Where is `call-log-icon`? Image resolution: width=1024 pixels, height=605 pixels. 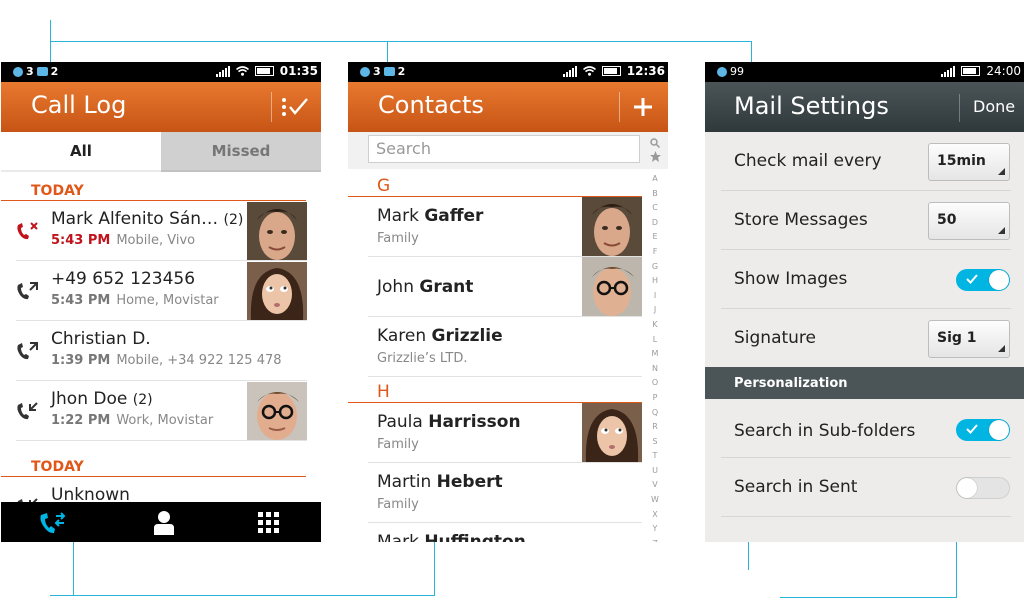 call-log-icon is located at coordinates (53, 523).